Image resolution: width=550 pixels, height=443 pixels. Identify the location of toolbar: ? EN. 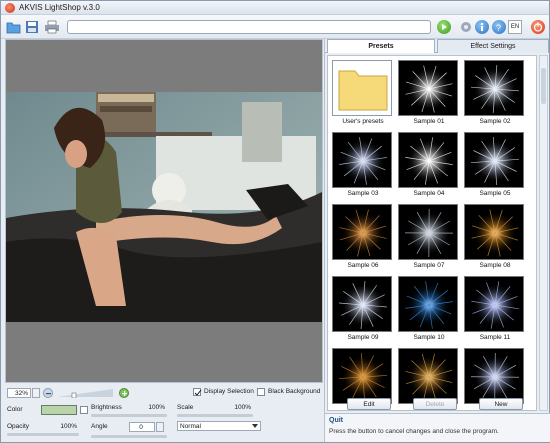
(275, 27).